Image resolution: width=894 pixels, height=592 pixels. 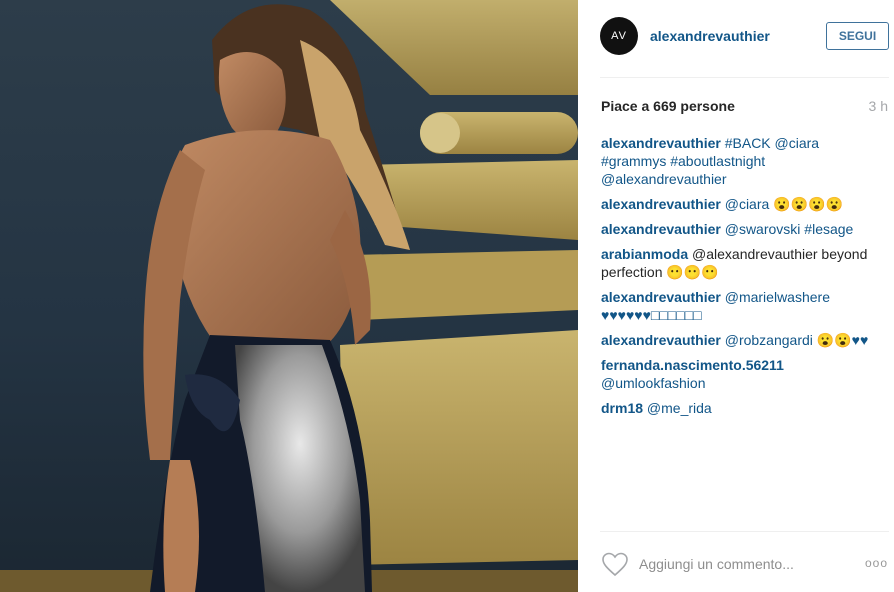 What do you see at coordinates (789, 229) in the screenshot?
I see `comment-text: @swarovski #lesage` at bounding box center [789, 229].